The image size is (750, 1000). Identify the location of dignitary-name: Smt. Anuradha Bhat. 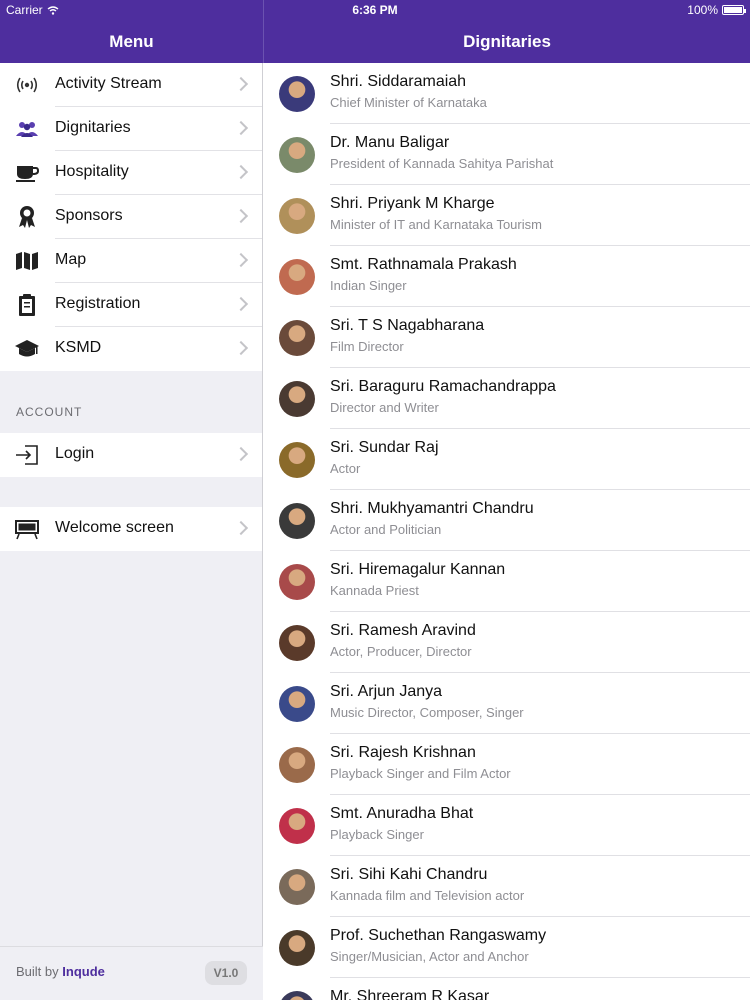
(402, 813).